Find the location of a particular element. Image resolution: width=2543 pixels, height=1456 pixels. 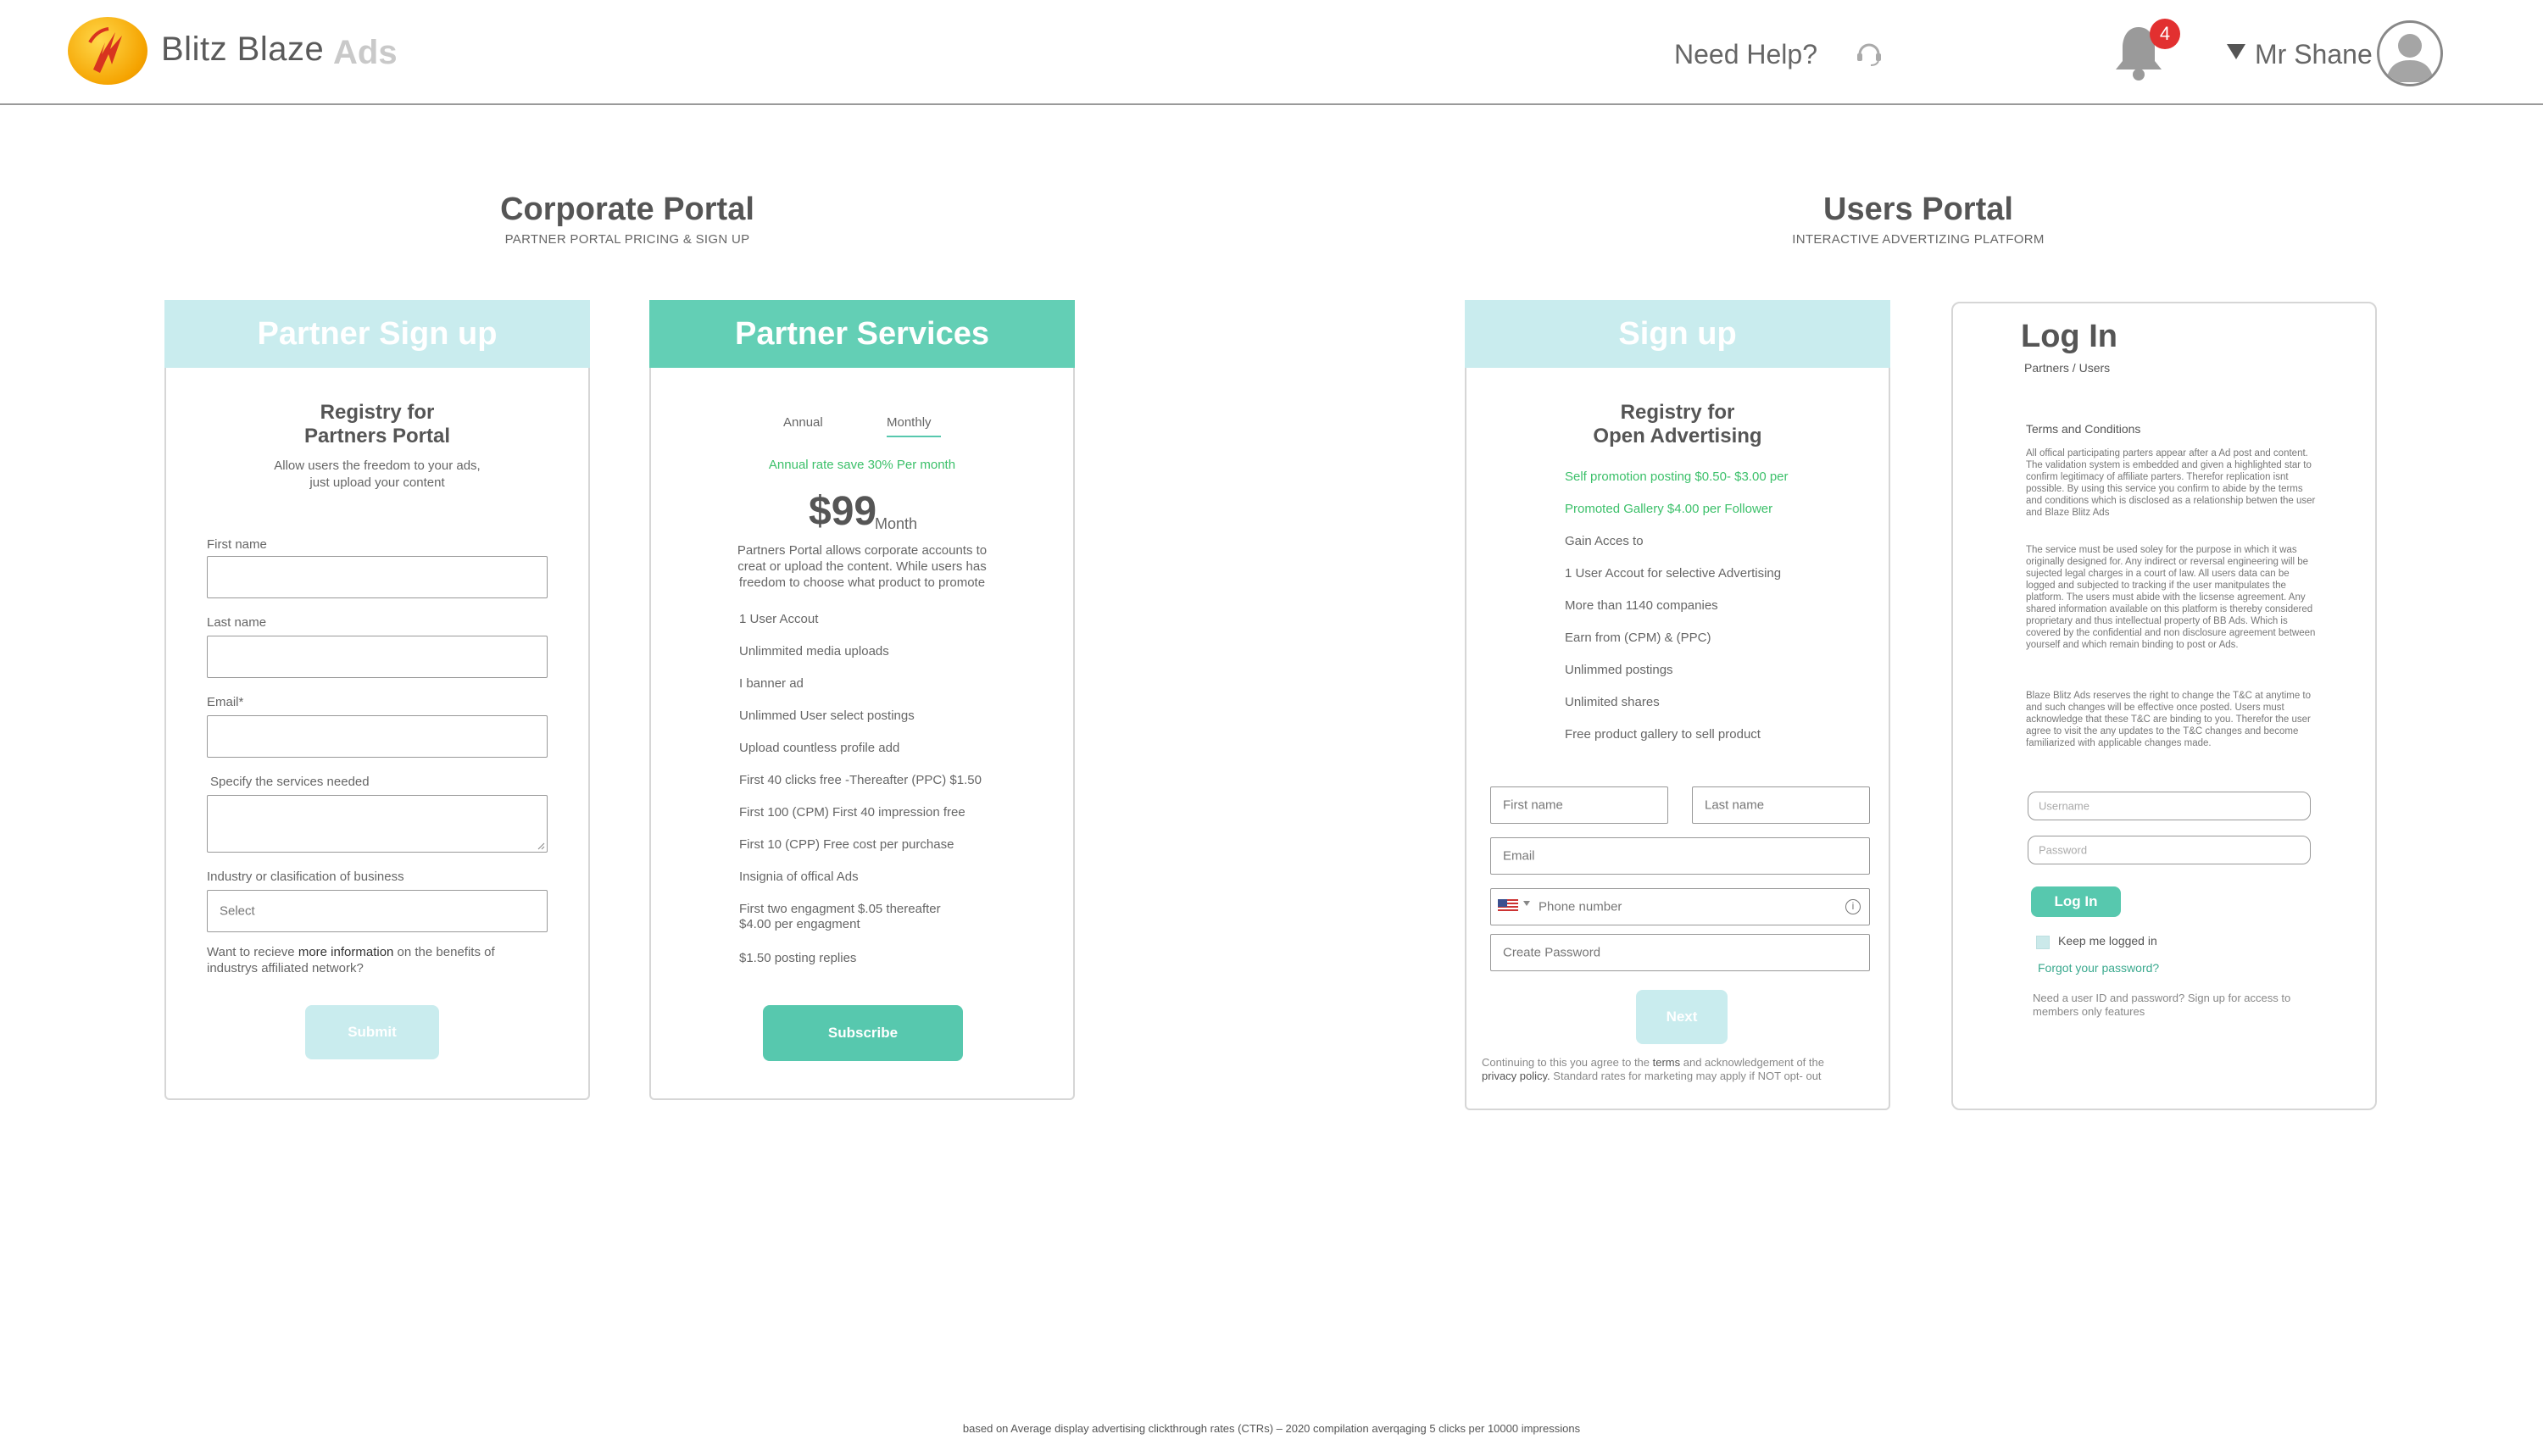

user-first-name-placeholder: First name is located at coordinates (1533, 805).